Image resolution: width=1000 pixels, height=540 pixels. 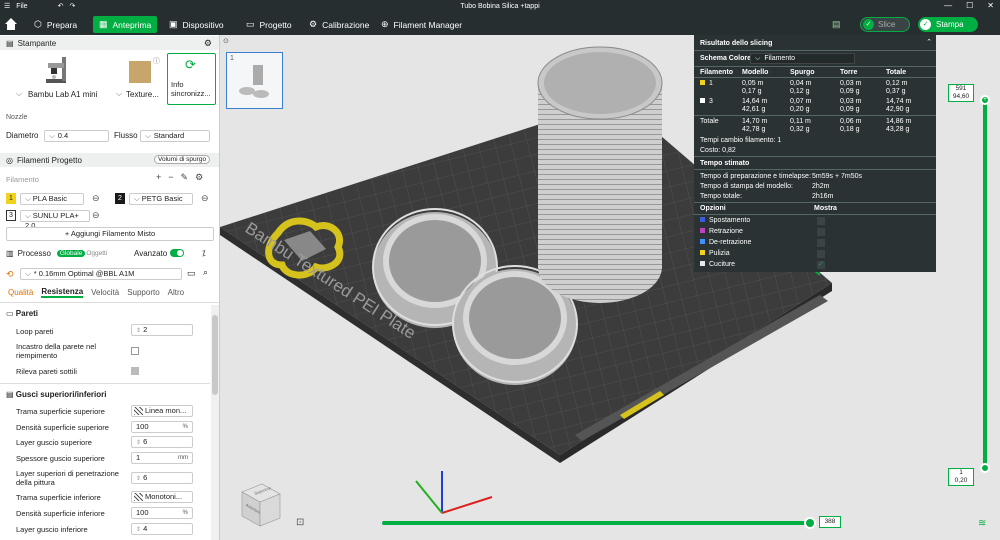 What do you see at coordinates (96, 253) in the screenshot?
I see `objects-toggle: Oggetti` at bounding box center [96, 253].